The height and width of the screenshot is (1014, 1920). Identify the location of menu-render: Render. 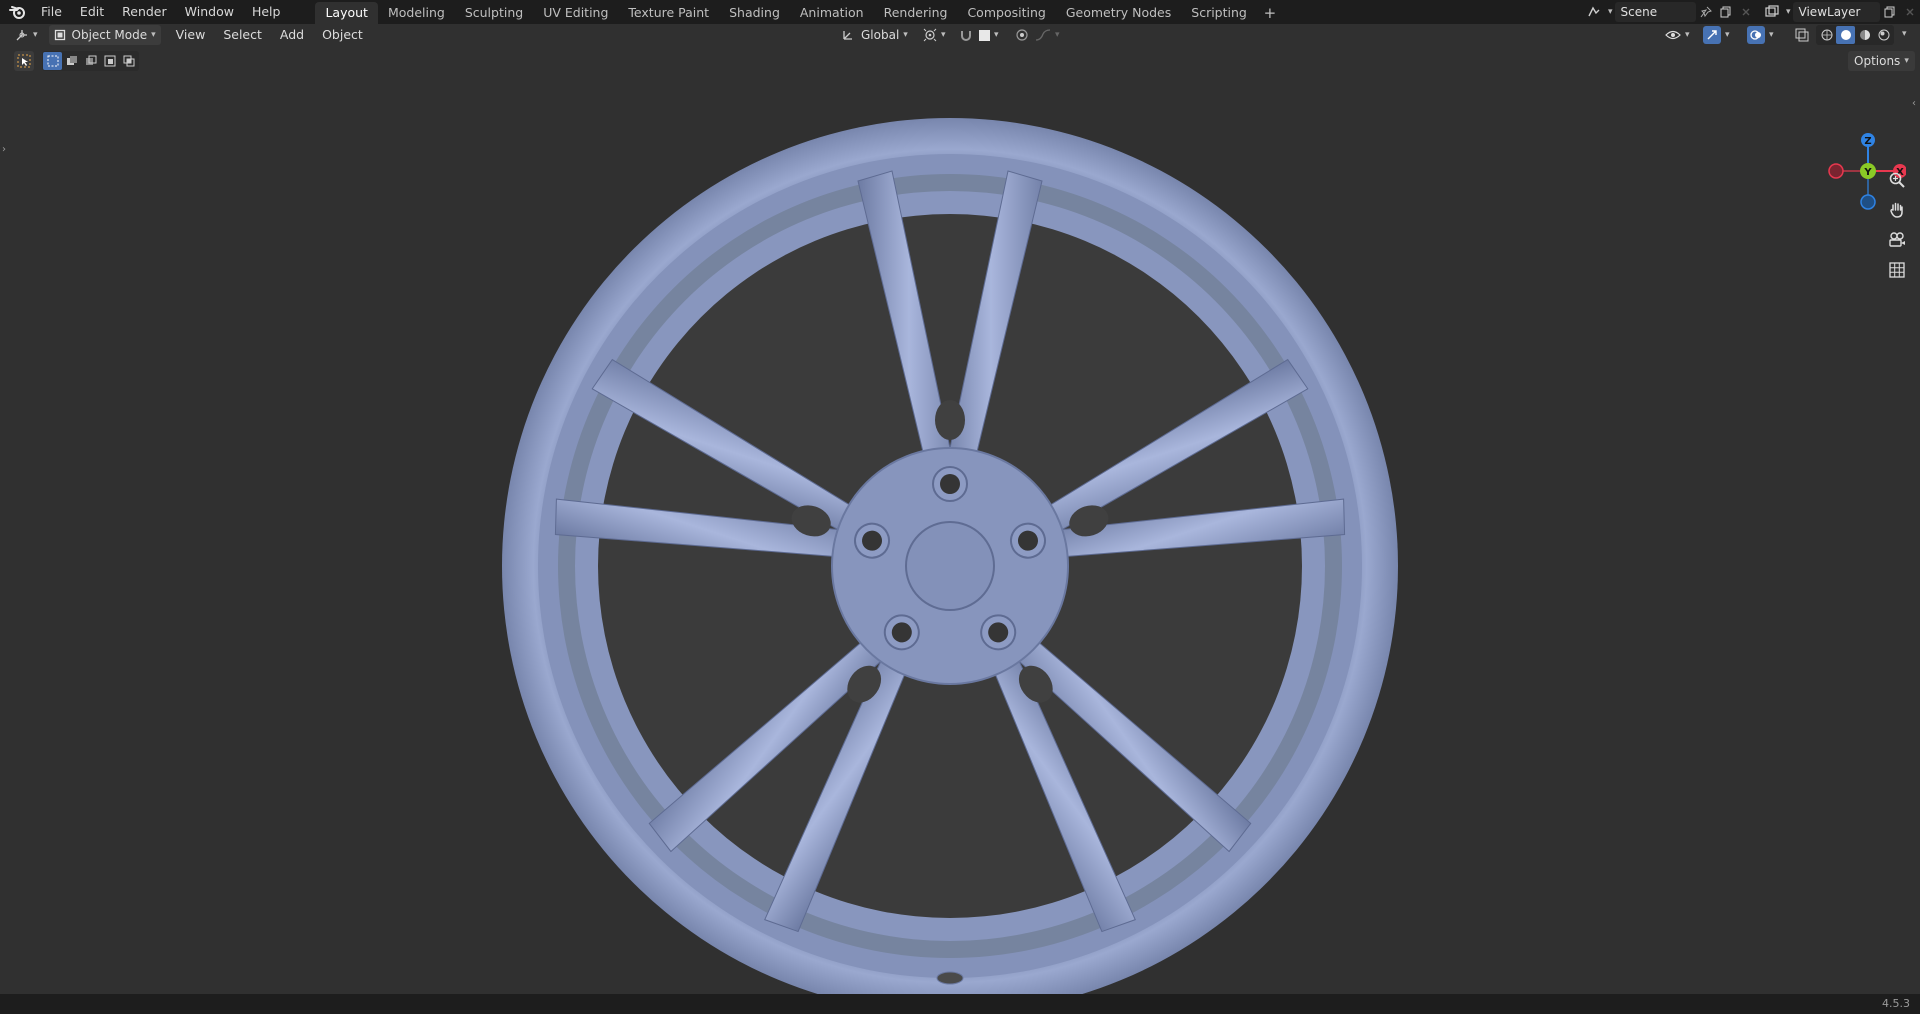
(144, 12).